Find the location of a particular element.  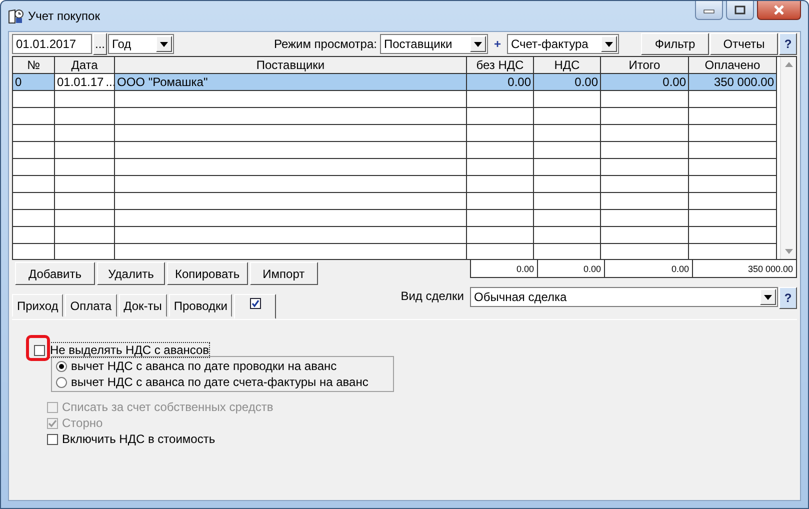

window-title: Учет покупок is located at coordinates (64, 16).